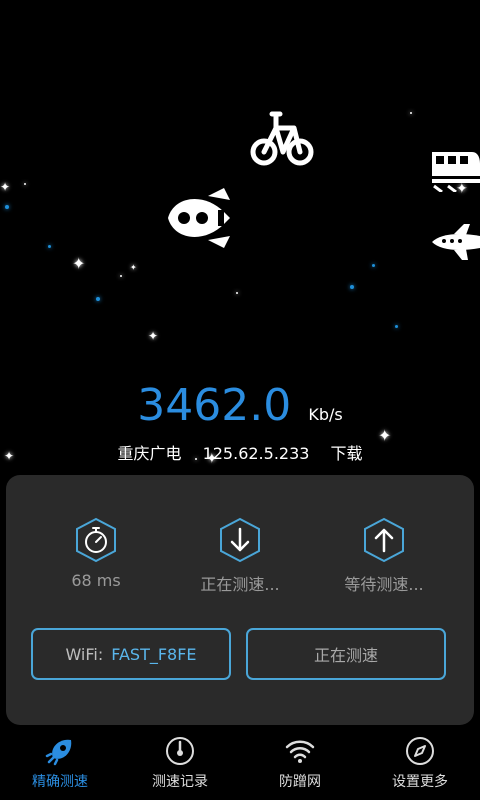 The height and width of the screenshot is (800, 480). What do you see at coordinates (420, 782) in the screenshot?
I see `nav-label: 设置更多` at bounding box center [420, 782].